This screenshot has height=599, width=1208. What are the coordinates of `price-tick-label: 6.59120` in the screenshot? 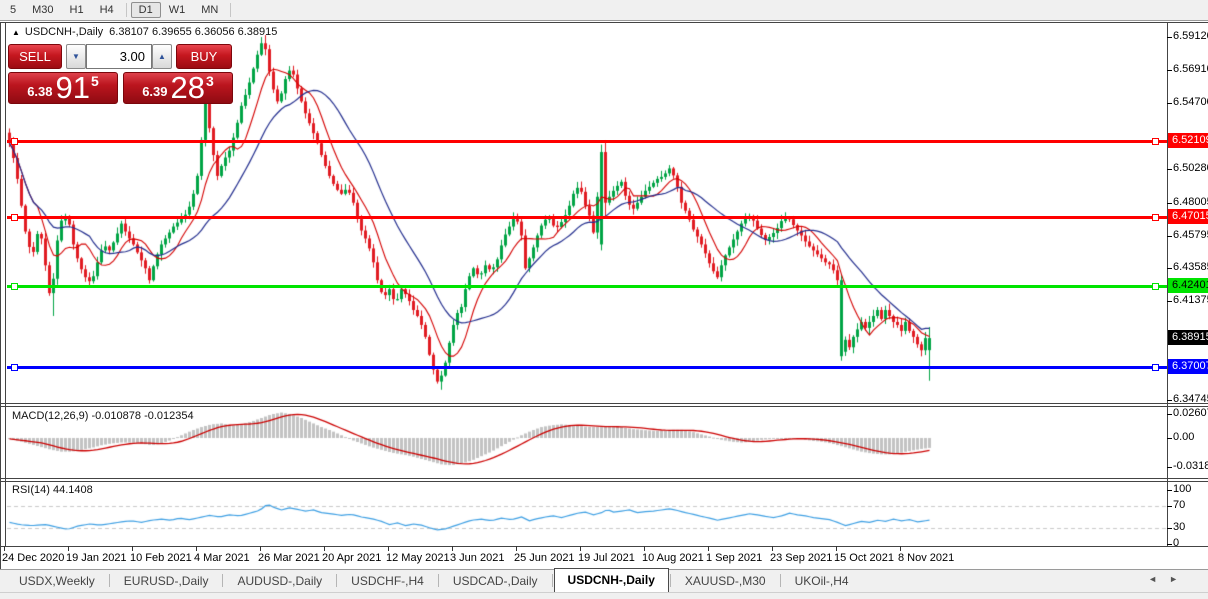 It's located at (1190, 36).